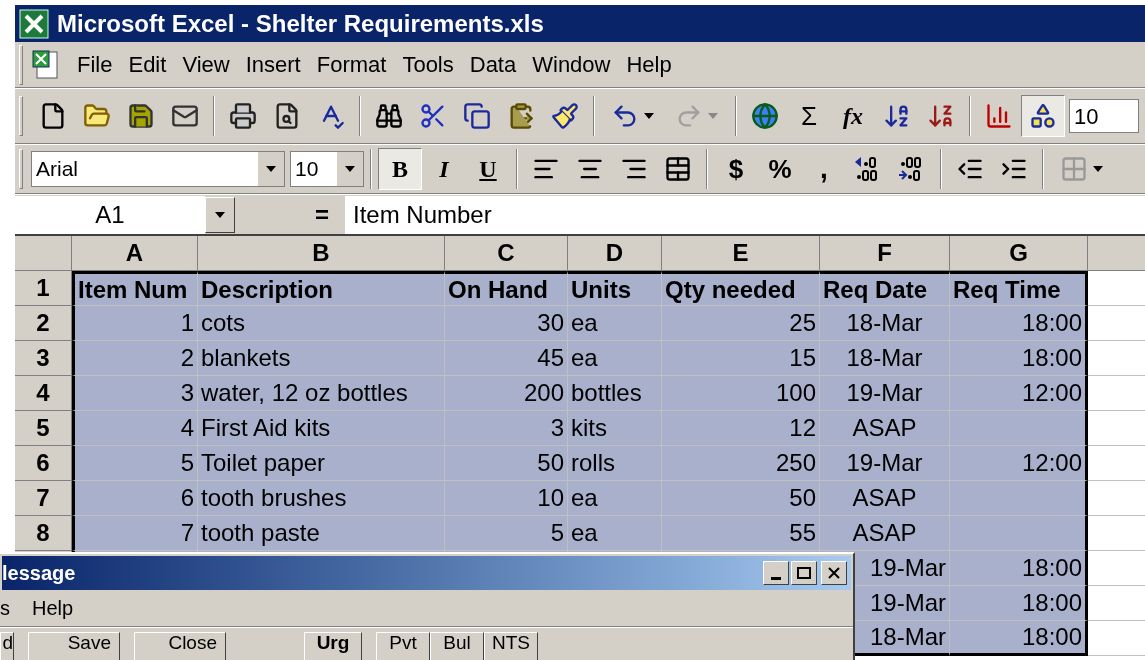  What do you see at coordinates (615, 498) in the screenshot?
I see `table-cell: ea` at bounding box center [615, 498].